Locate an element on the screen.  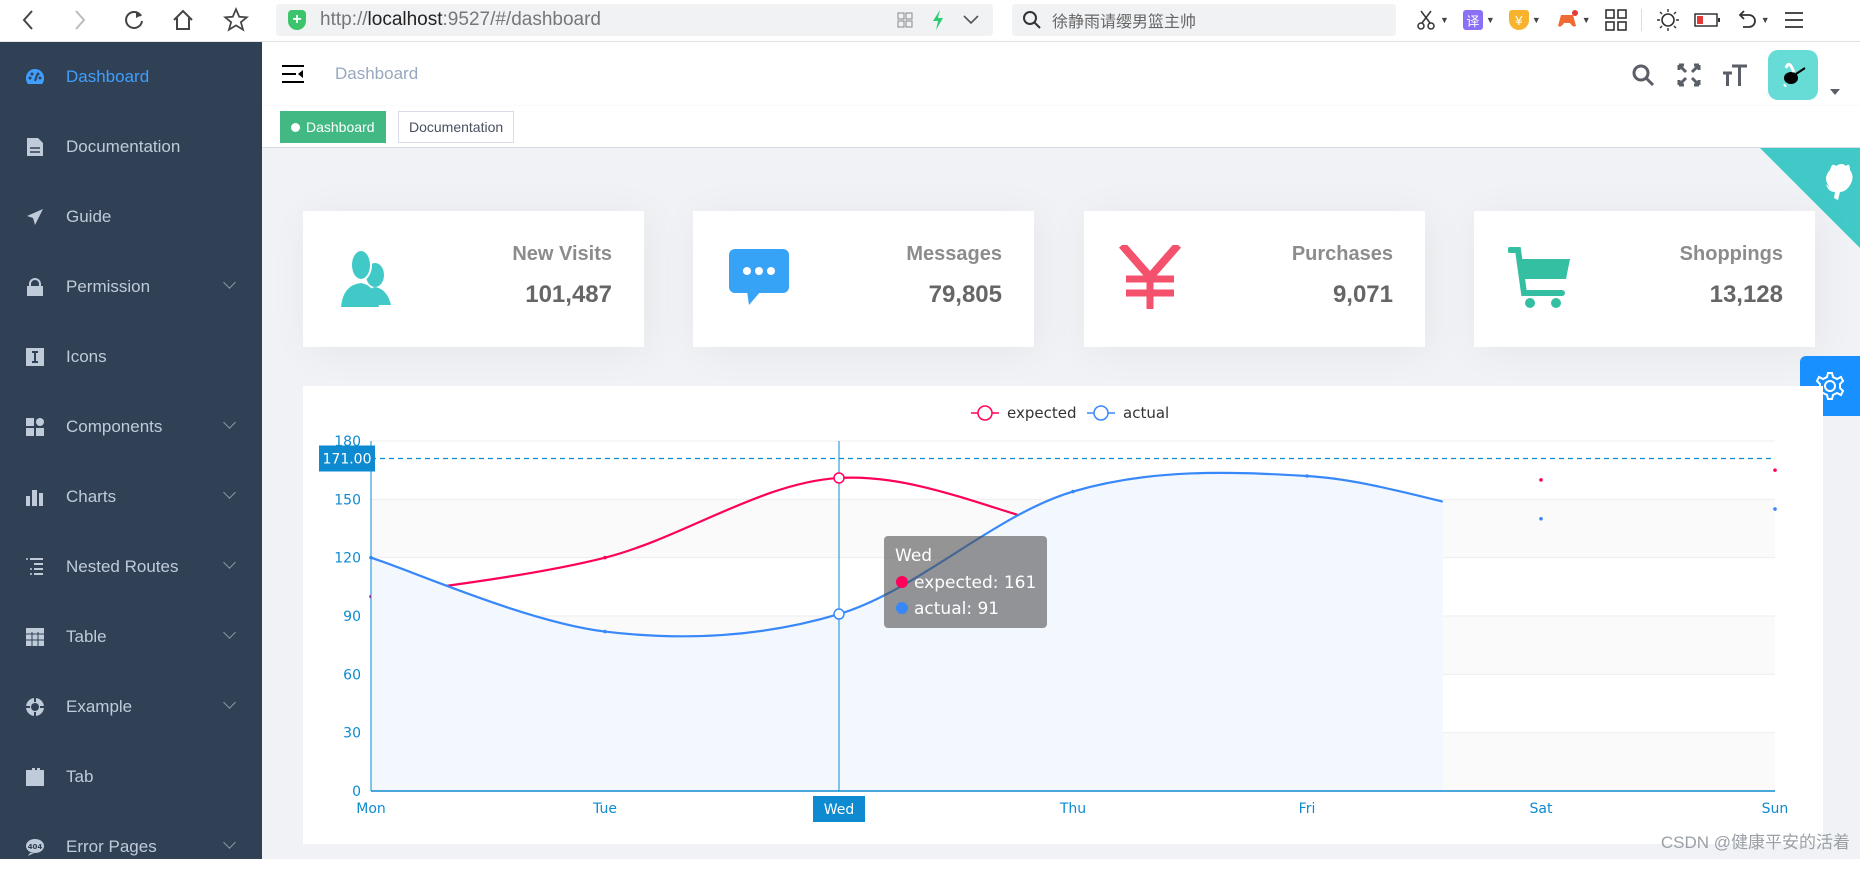
home-icon is located at coordinates (183, 19).